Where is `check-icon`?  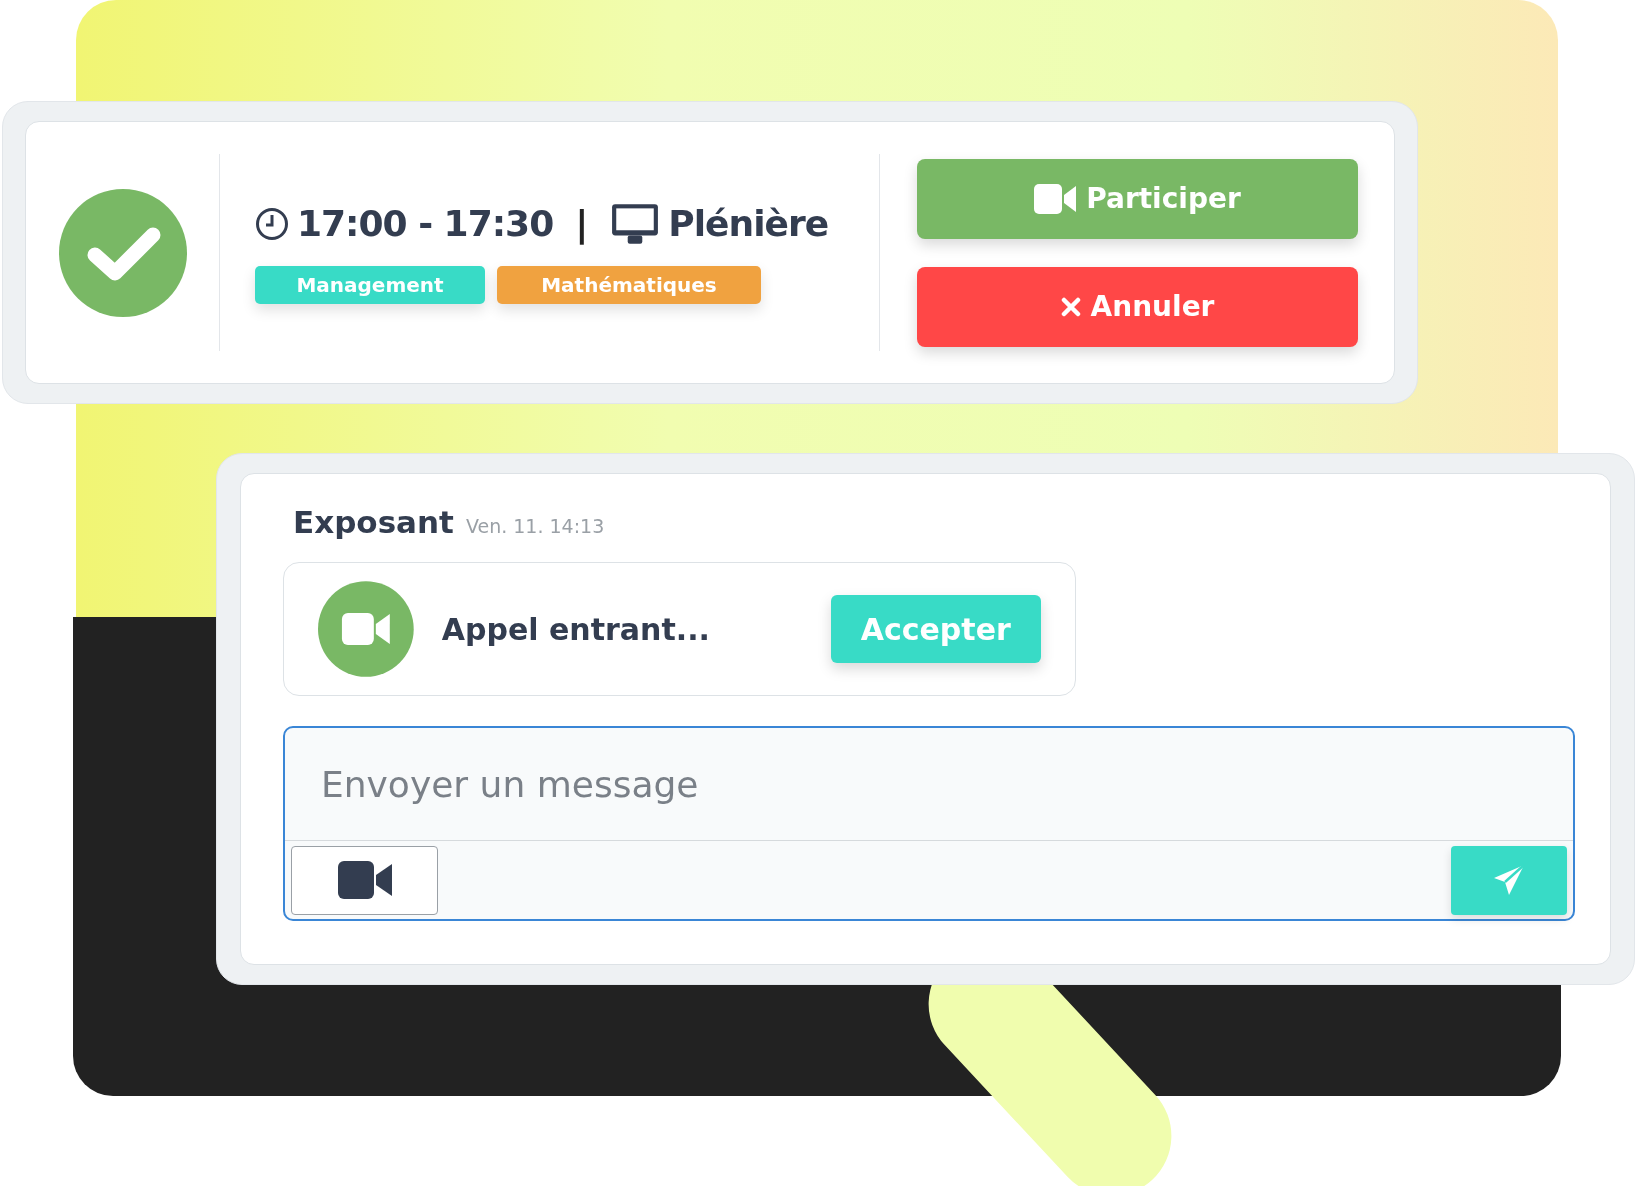
check-icon is located at coordinates (122, 252).